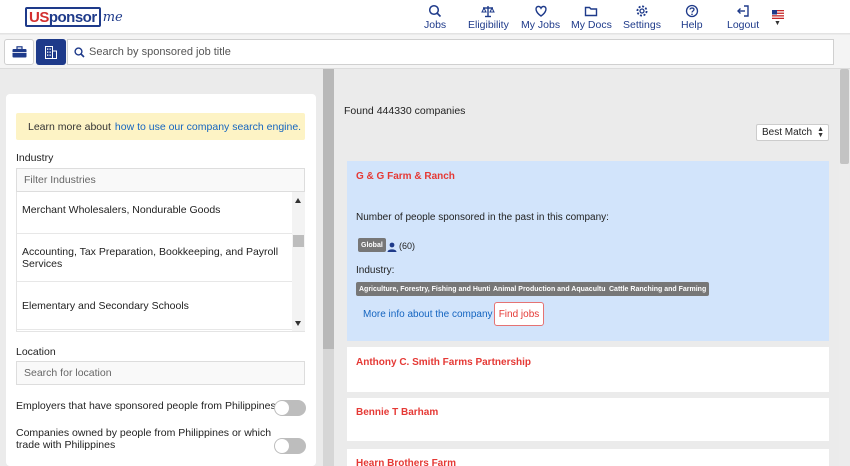 Image resolution: width=850 pixels, height=466 pixels. What do you see at coordinates (208, 127) in the screenshot?
I see `search-help-link: how to use our company search engine.` at bounding box center [208, 127].